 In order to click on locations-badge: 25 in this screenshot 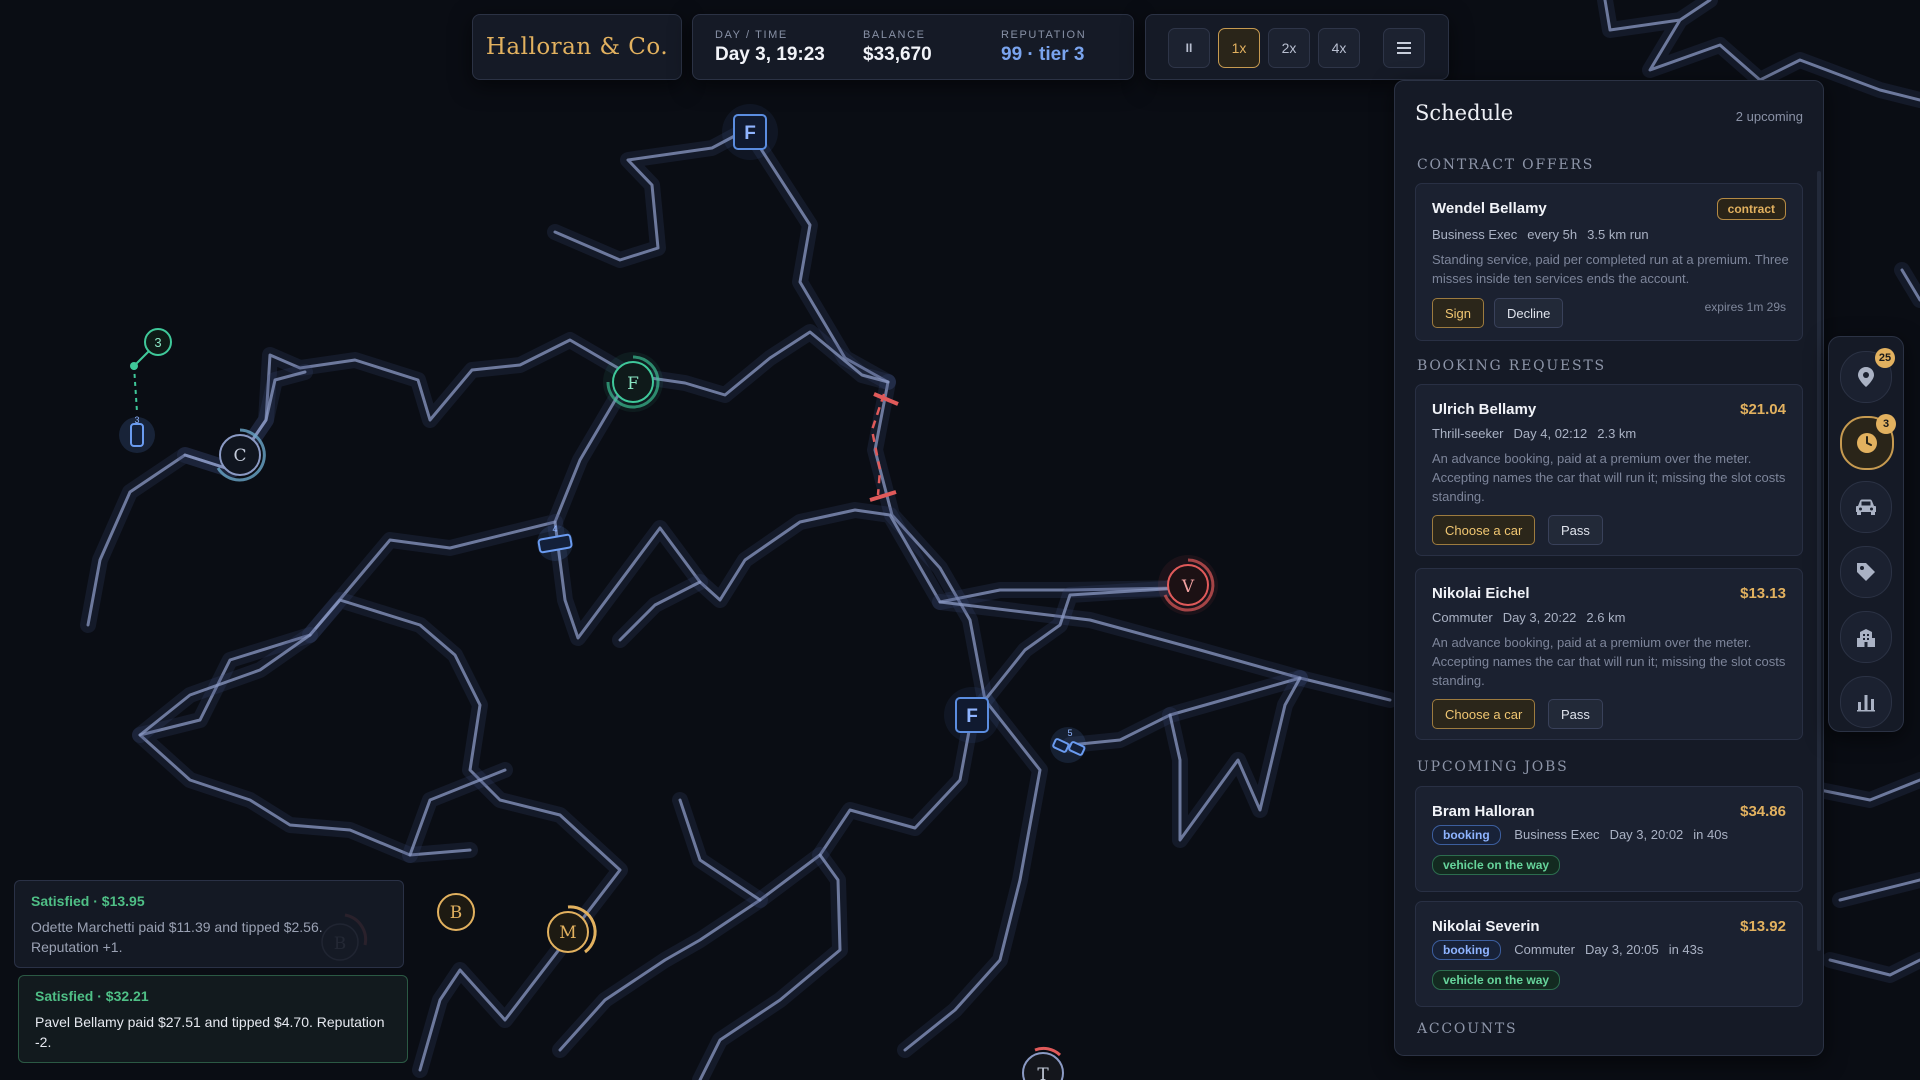, I will do `click(1885, 358)`.